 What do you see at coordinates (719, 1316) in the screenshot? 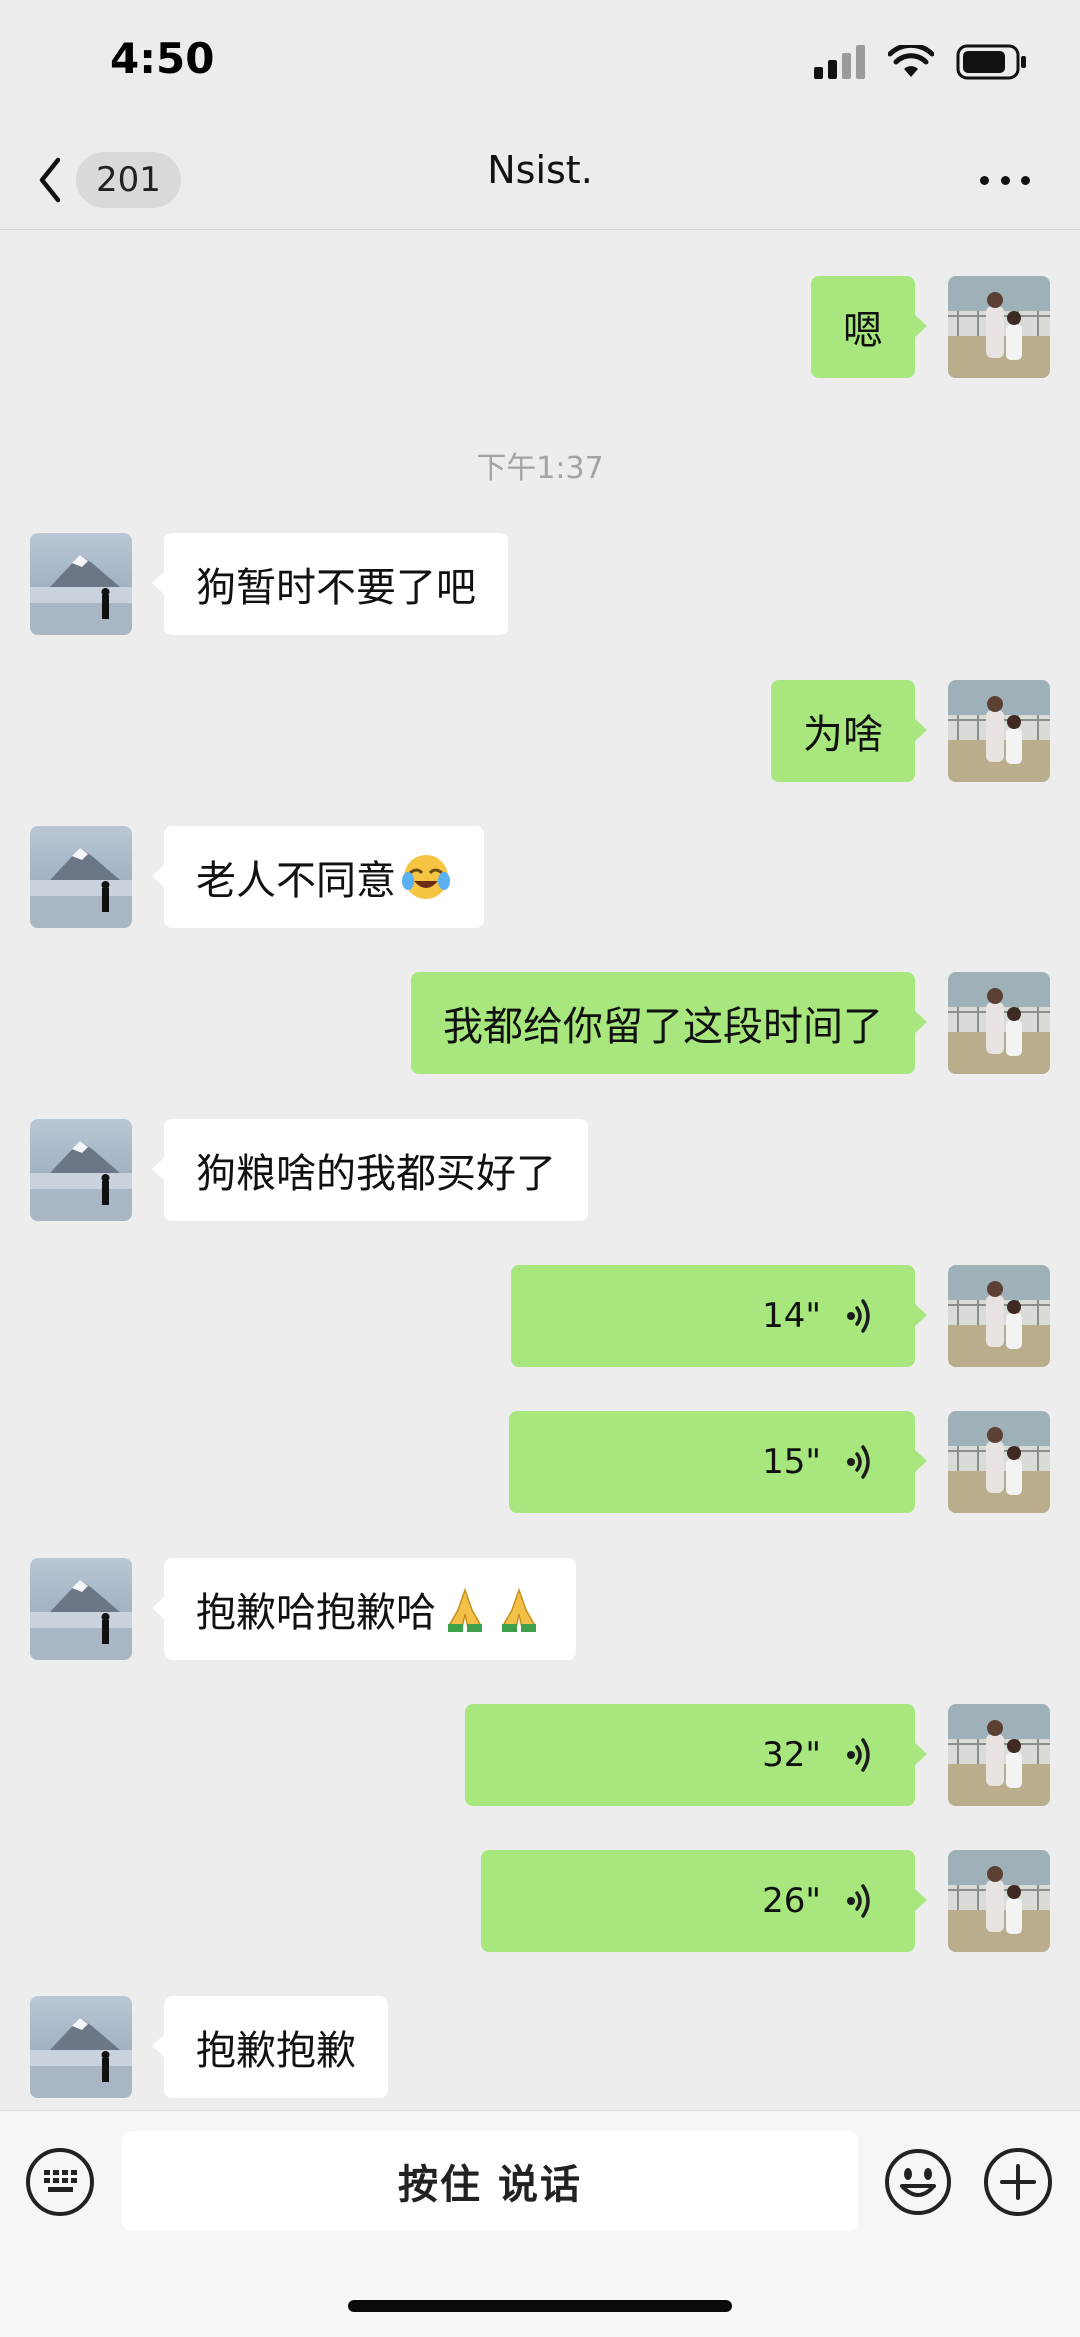
I see `voice-message-bubble: 14"` at bounding box center [719, 1316].